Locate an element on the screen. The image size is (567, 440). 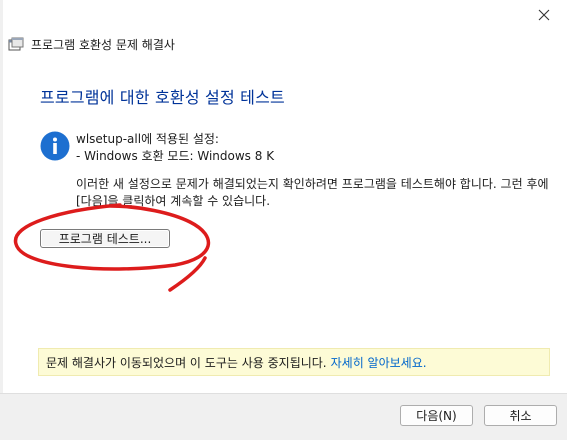
title-bar: 프로그램 호환성 문제 해결사 is located at coordinates (91, 44).